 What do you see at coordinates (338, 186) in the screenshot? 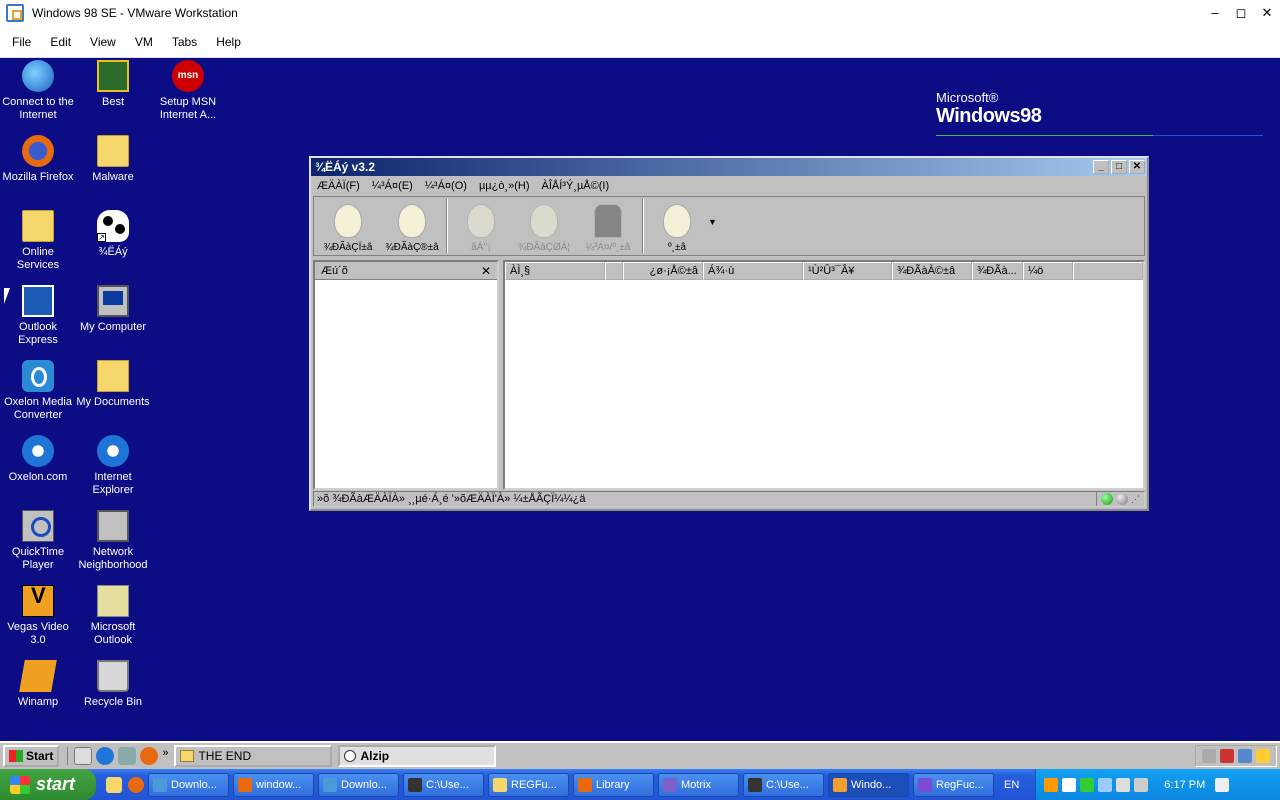
I see `alzip-menu-file: ÆÄÀÏ(F)` at bounding box center [338, 186].